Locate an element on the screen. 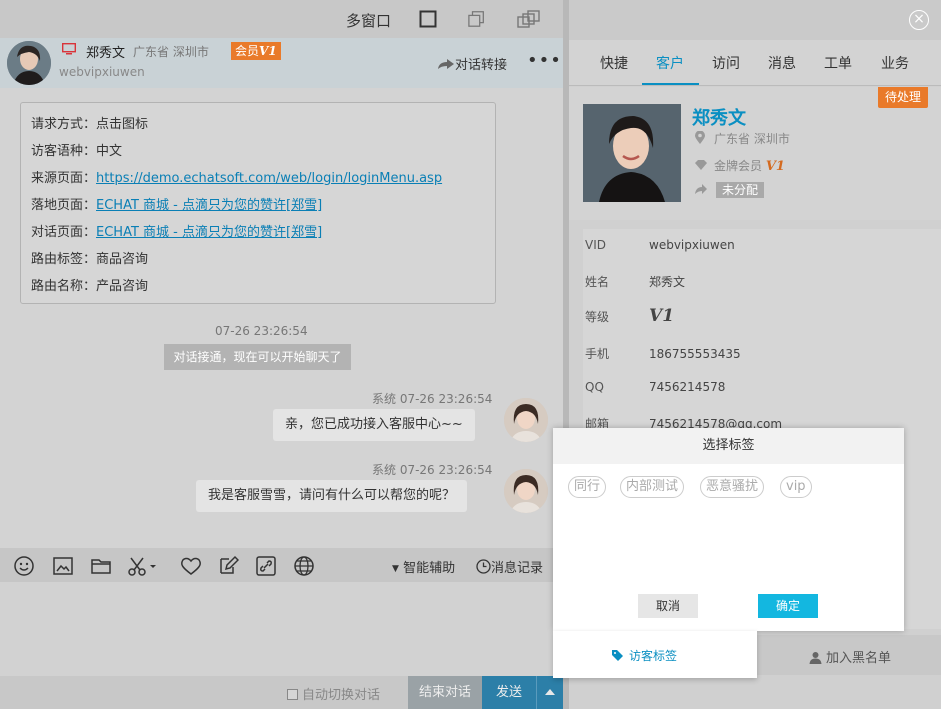 This screenshot has height=709, width=941. diamond-icon is located at coordinates (701, 165).